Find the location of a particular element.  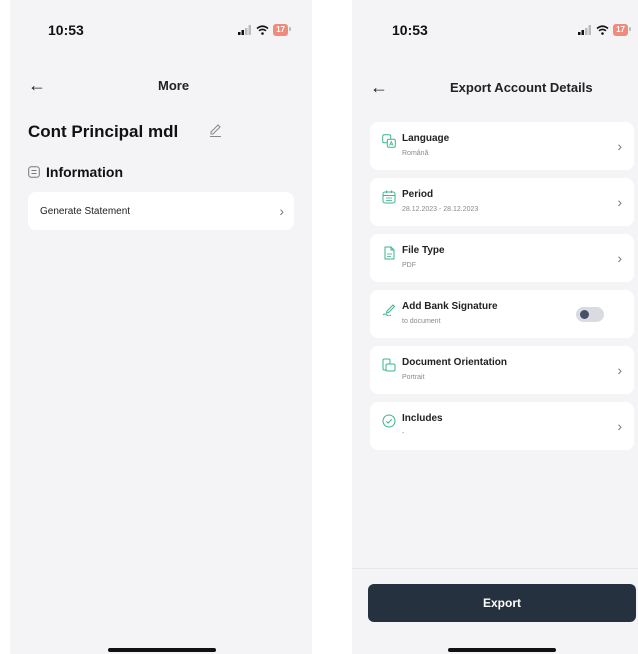

option-document-orientation: Document Orientation Portrait › is located at coordinates (502, 370).